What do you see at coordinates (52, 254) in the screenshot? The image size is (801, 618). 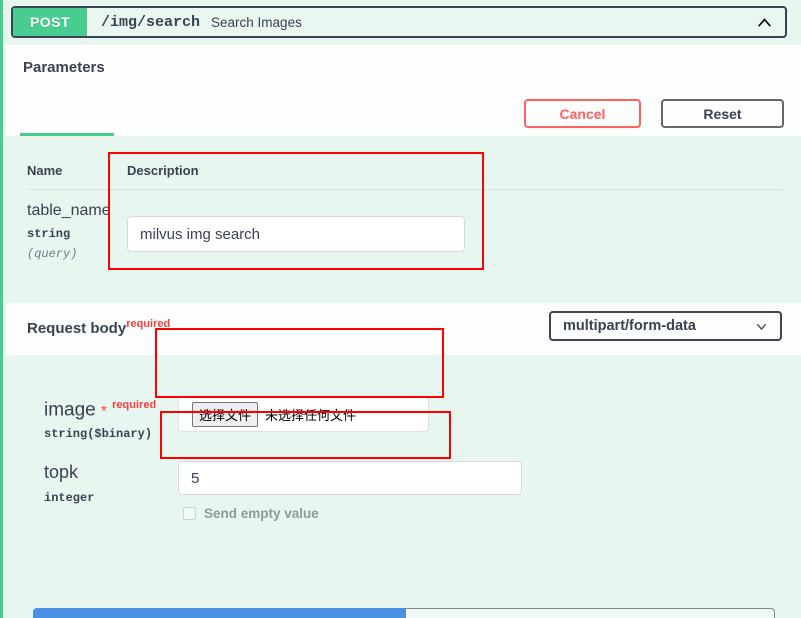 I see `param-location-table-name: (query)` at bounding box center [52, 254].